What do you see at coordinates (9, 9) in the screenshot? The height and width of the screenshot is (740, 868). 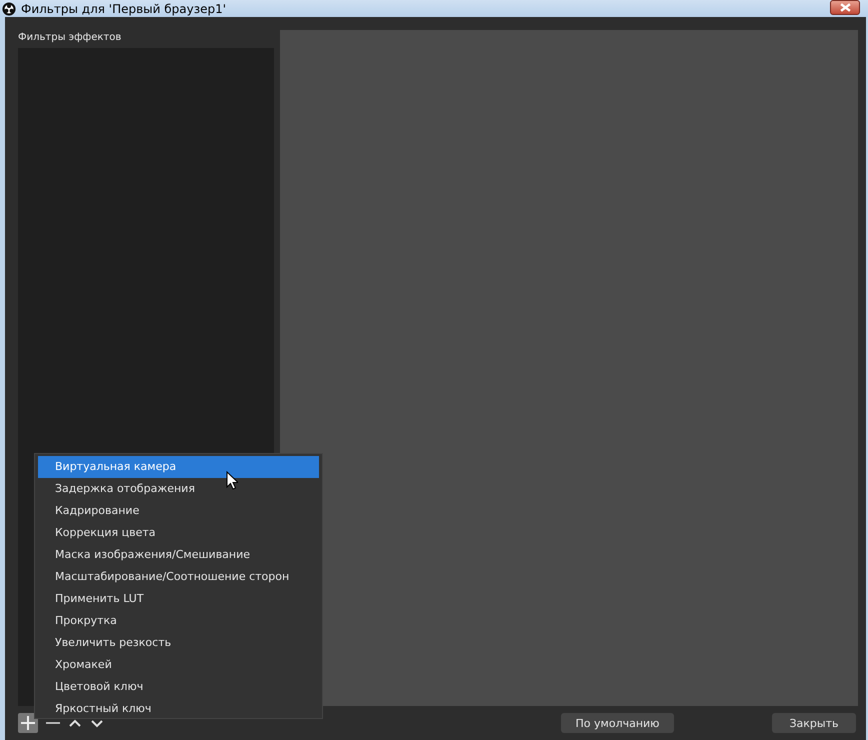 I see `app-logo-icon` at bounding box center [9, 9].